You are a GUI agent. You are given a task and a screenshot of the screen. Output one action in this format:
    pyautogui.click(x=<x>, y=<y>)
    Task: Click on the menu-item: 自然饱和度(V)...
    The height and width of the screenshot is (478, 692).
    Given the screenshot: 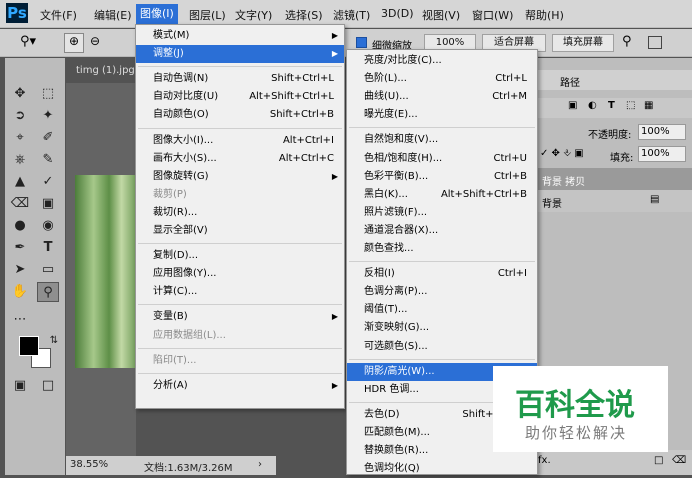 What is the action you would take?
    pyautogui.click(x=442, y=140)
    